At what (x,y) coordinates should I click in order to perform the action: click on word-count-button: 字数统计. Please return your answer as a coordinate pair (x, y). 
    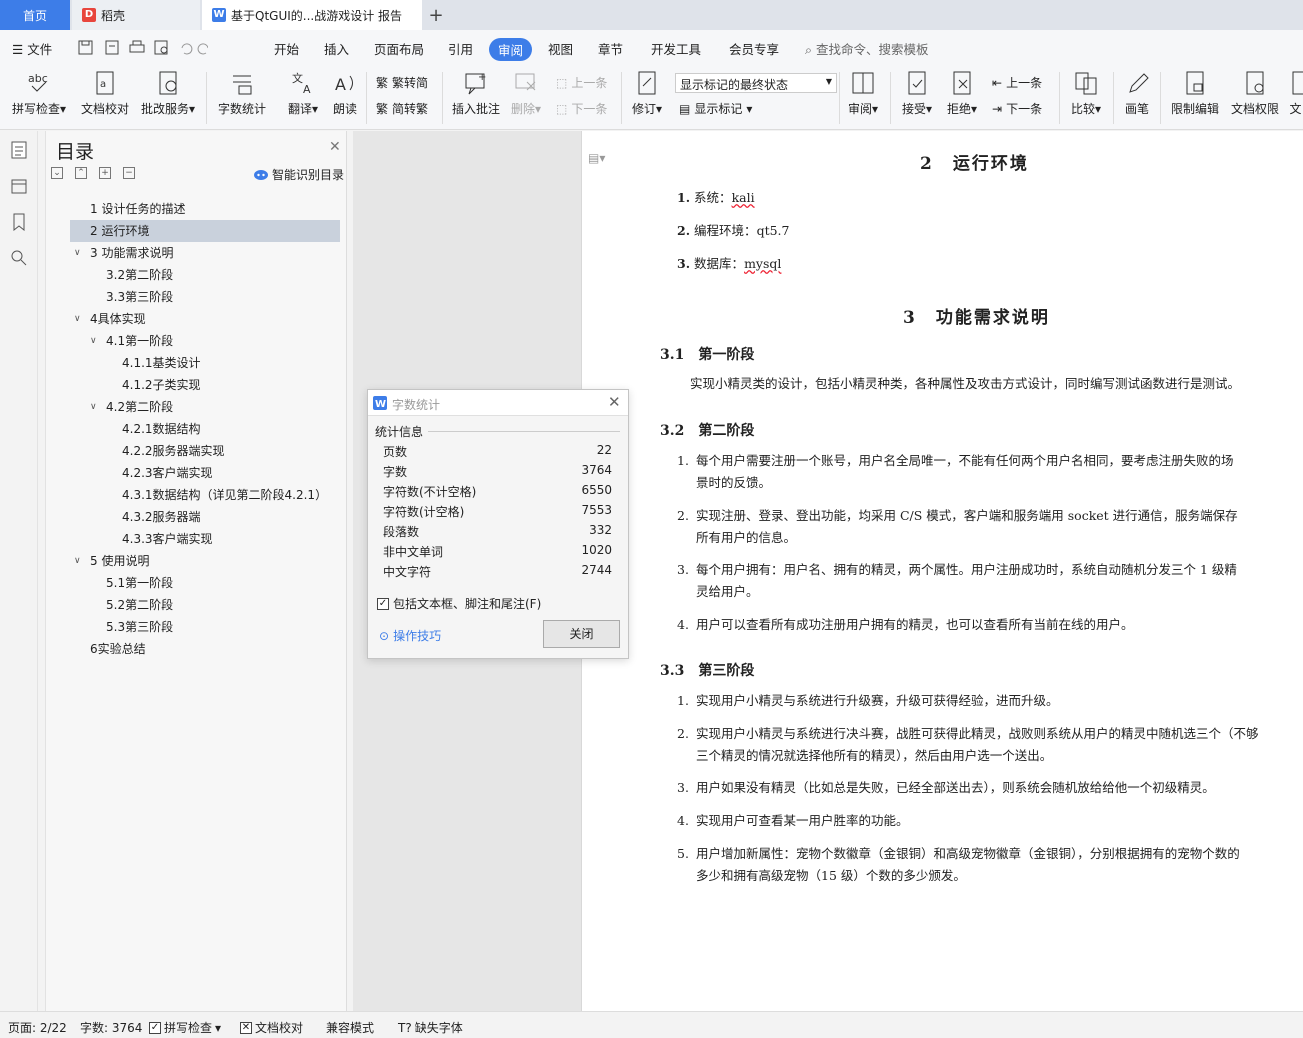
    Looking at the image, I should click on (242, 93).